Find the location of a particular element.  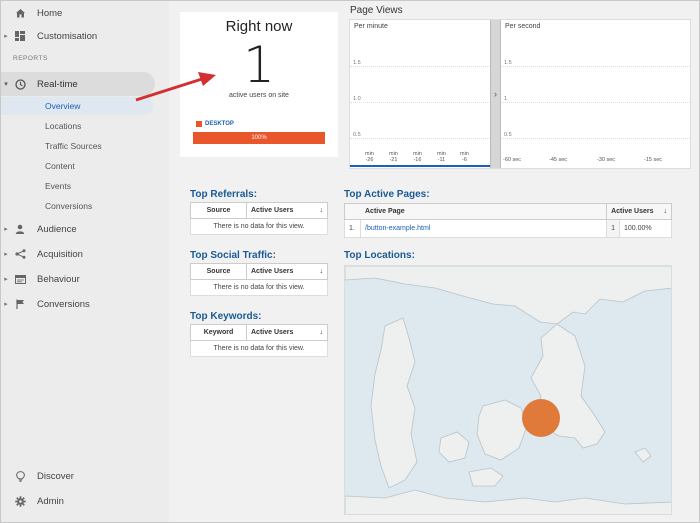

active-users-percent: 100.00% is located at coordinates (645, 228).